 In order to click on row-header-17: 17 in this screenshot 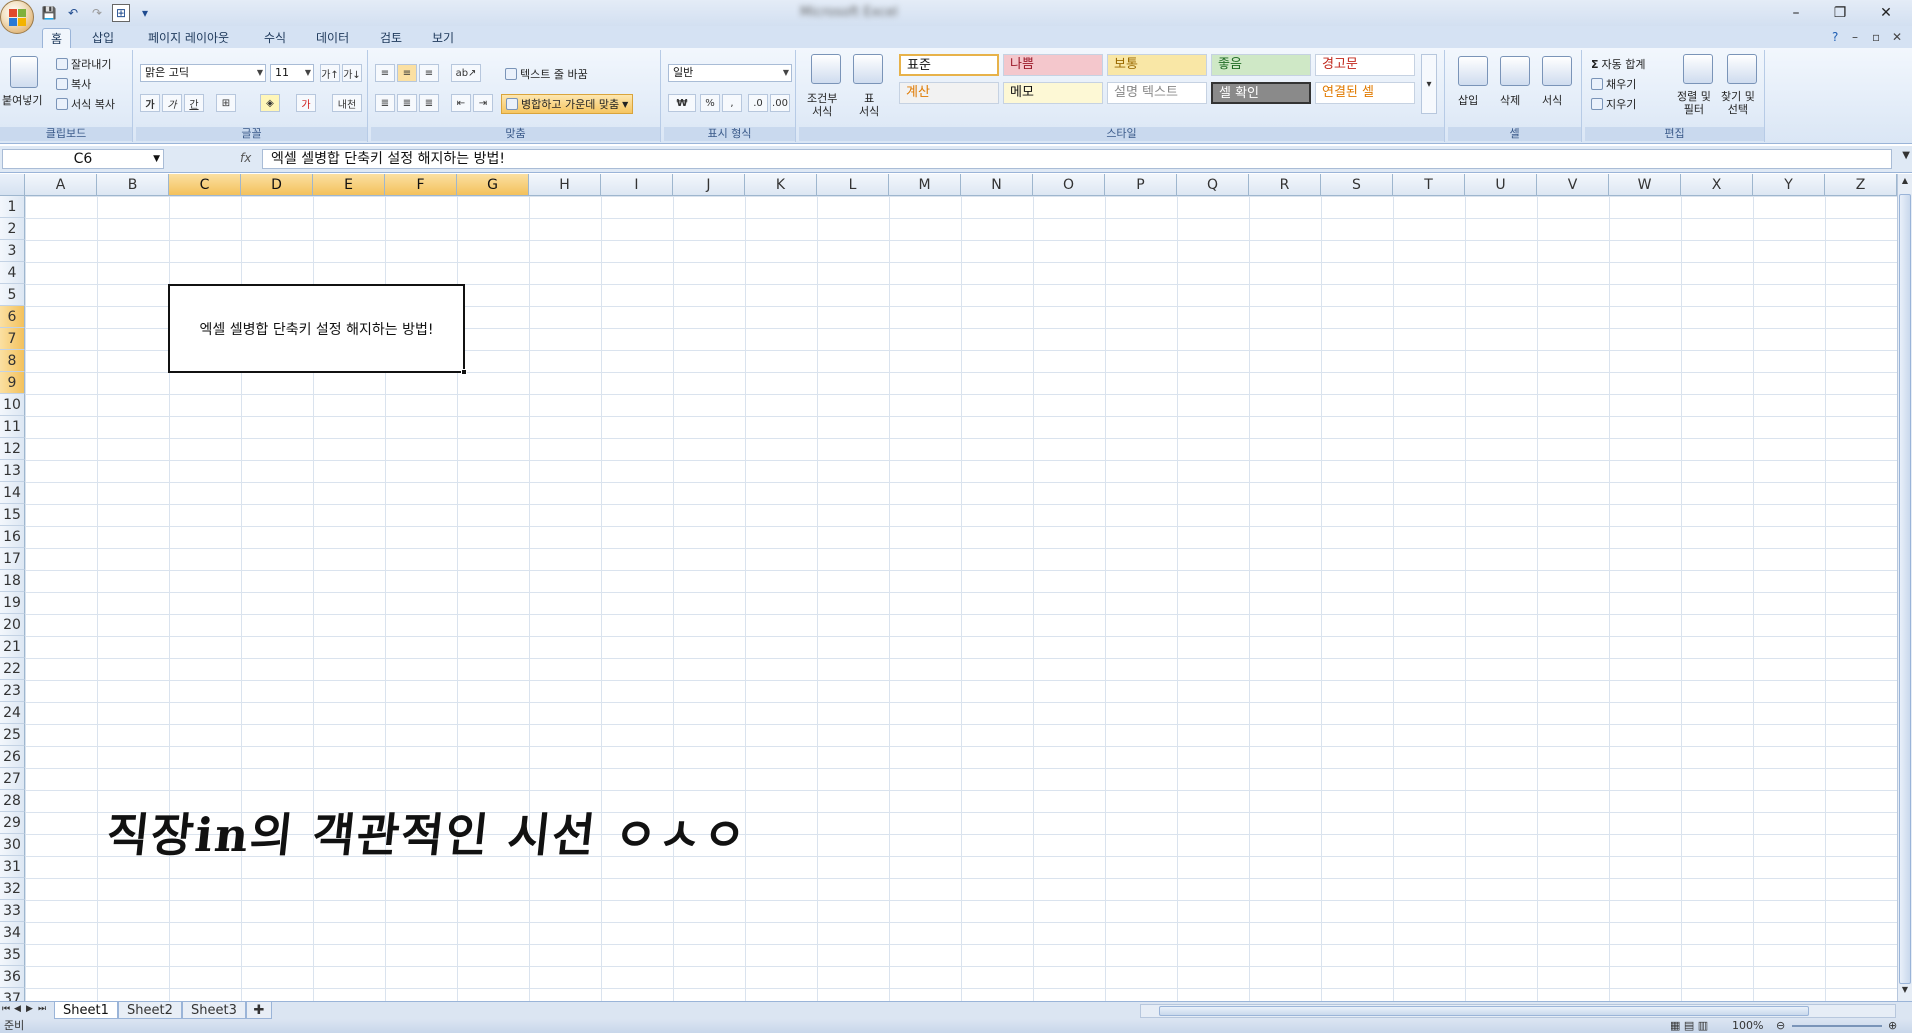, I will do `click(12, 559)`.